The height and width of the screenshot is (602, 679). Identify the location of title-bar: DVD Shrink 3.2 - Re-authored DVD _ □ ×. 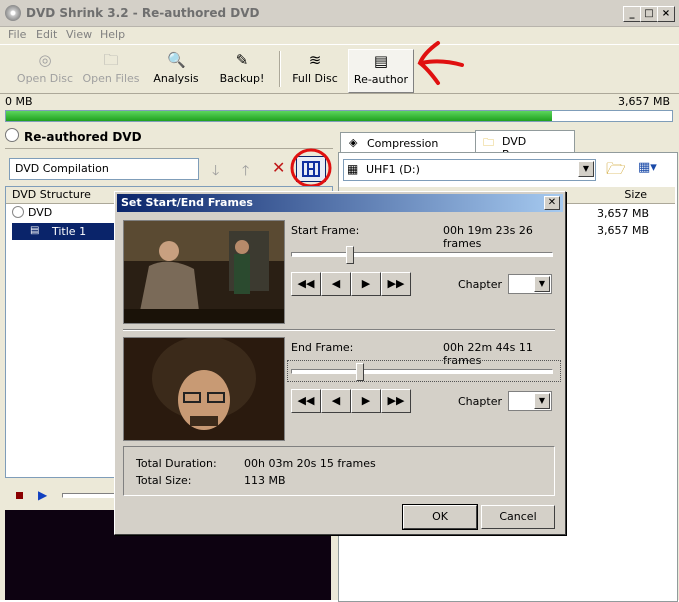
(339, 13).